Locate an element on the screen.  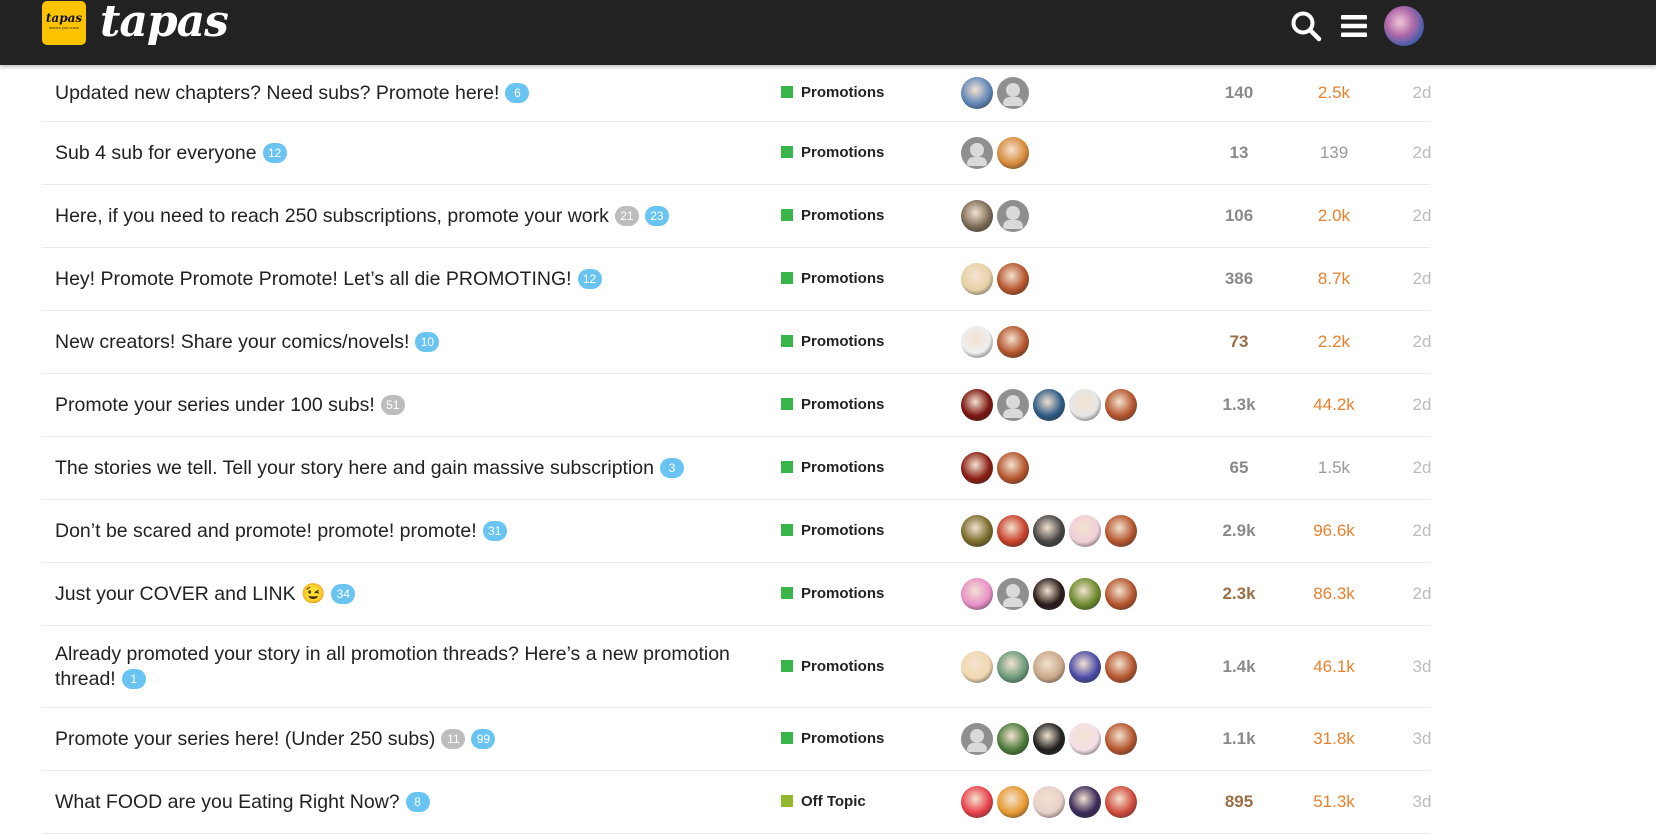
replies-count: 1.3k is located at coordinates (1239, 405).